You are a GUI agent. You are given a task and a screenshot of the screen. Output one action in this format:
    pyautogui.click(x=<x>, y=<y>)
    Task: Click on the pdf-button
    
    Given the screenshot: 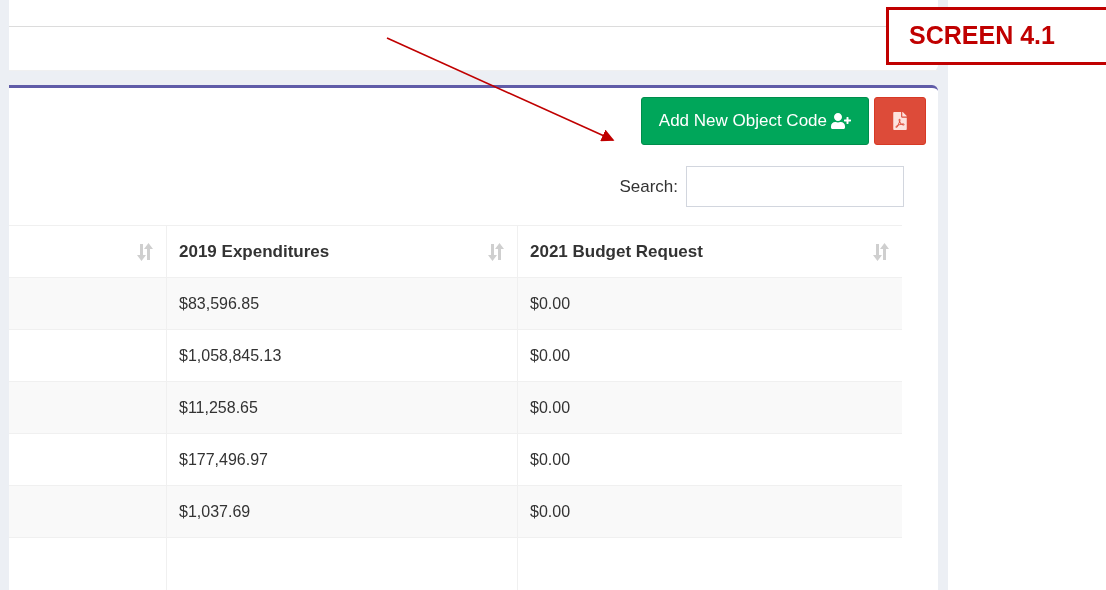 What is the action you would take?
    pyautogui.click(x=900, y=121)
    